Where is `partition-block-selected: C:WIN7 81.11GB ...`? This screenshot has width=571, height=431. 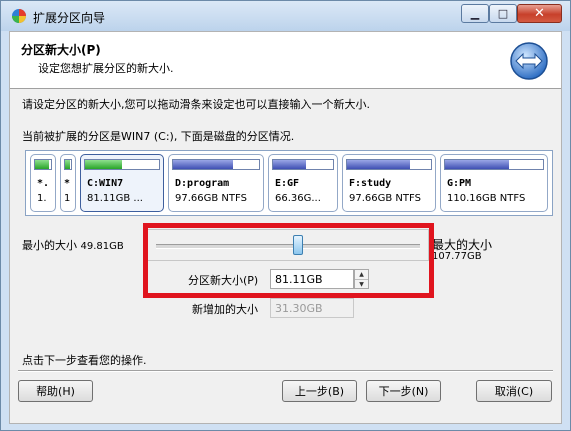
partition-block-selected: C:WIN7 81.11GB ... is located at coordinates (122, 183).